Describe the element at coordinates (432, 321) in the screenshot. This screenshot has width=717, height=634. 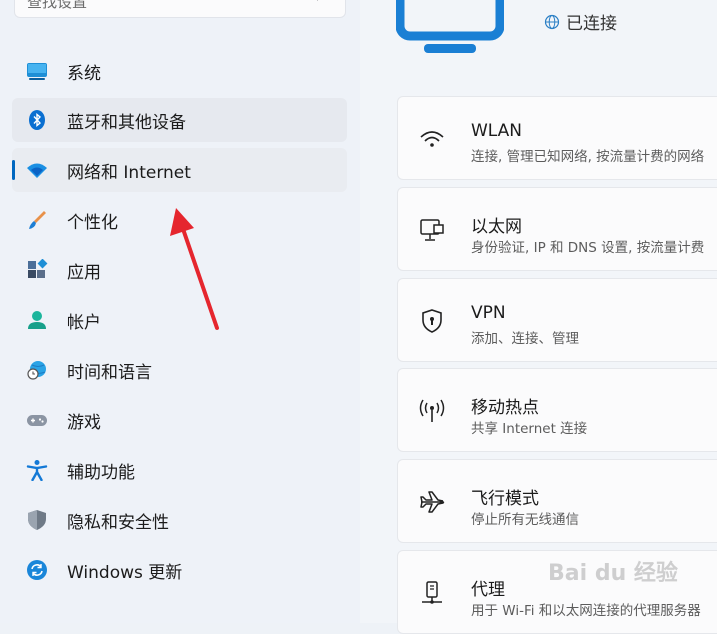
I see `vpn-shield-icon` at that location.